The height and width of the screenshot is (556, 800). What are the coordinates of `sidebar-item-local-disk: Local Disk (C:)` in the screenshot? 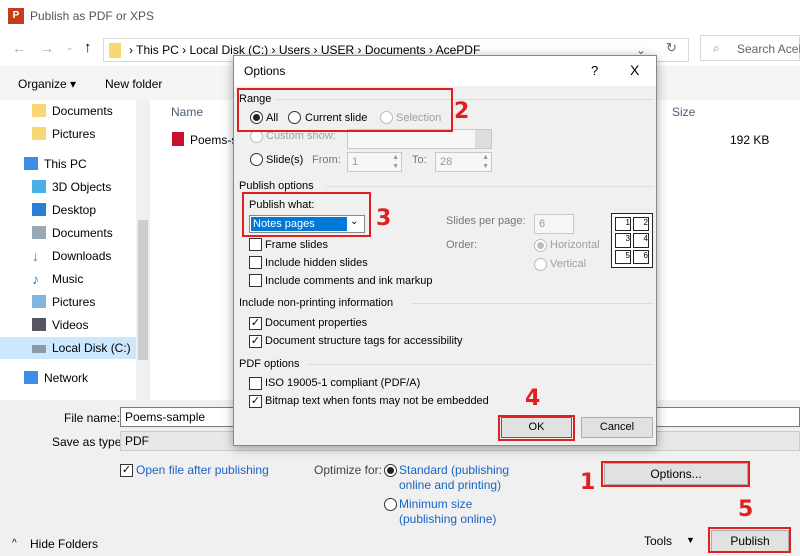 It's located at (68, 348).